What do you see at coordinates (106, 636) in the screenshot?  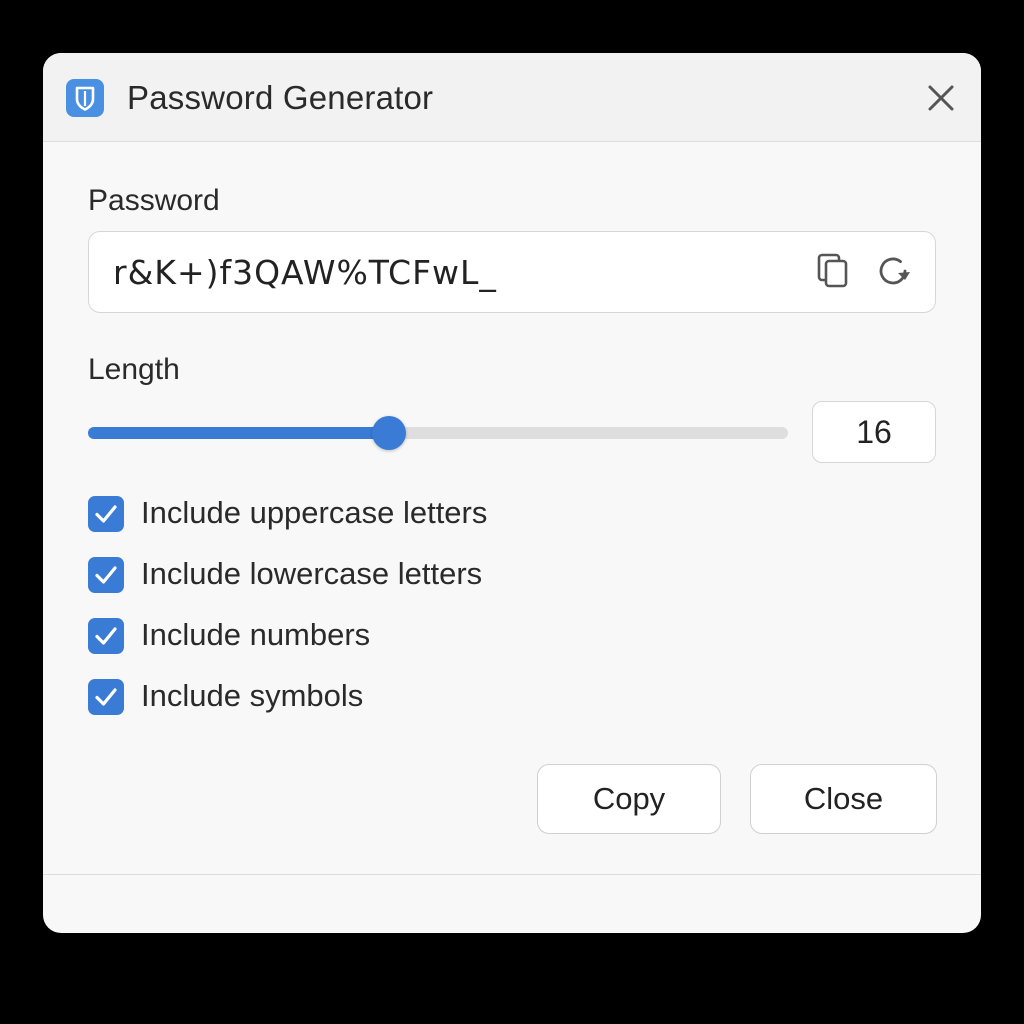 I see `checkbox-numbers` at bounding box center [106, 636].